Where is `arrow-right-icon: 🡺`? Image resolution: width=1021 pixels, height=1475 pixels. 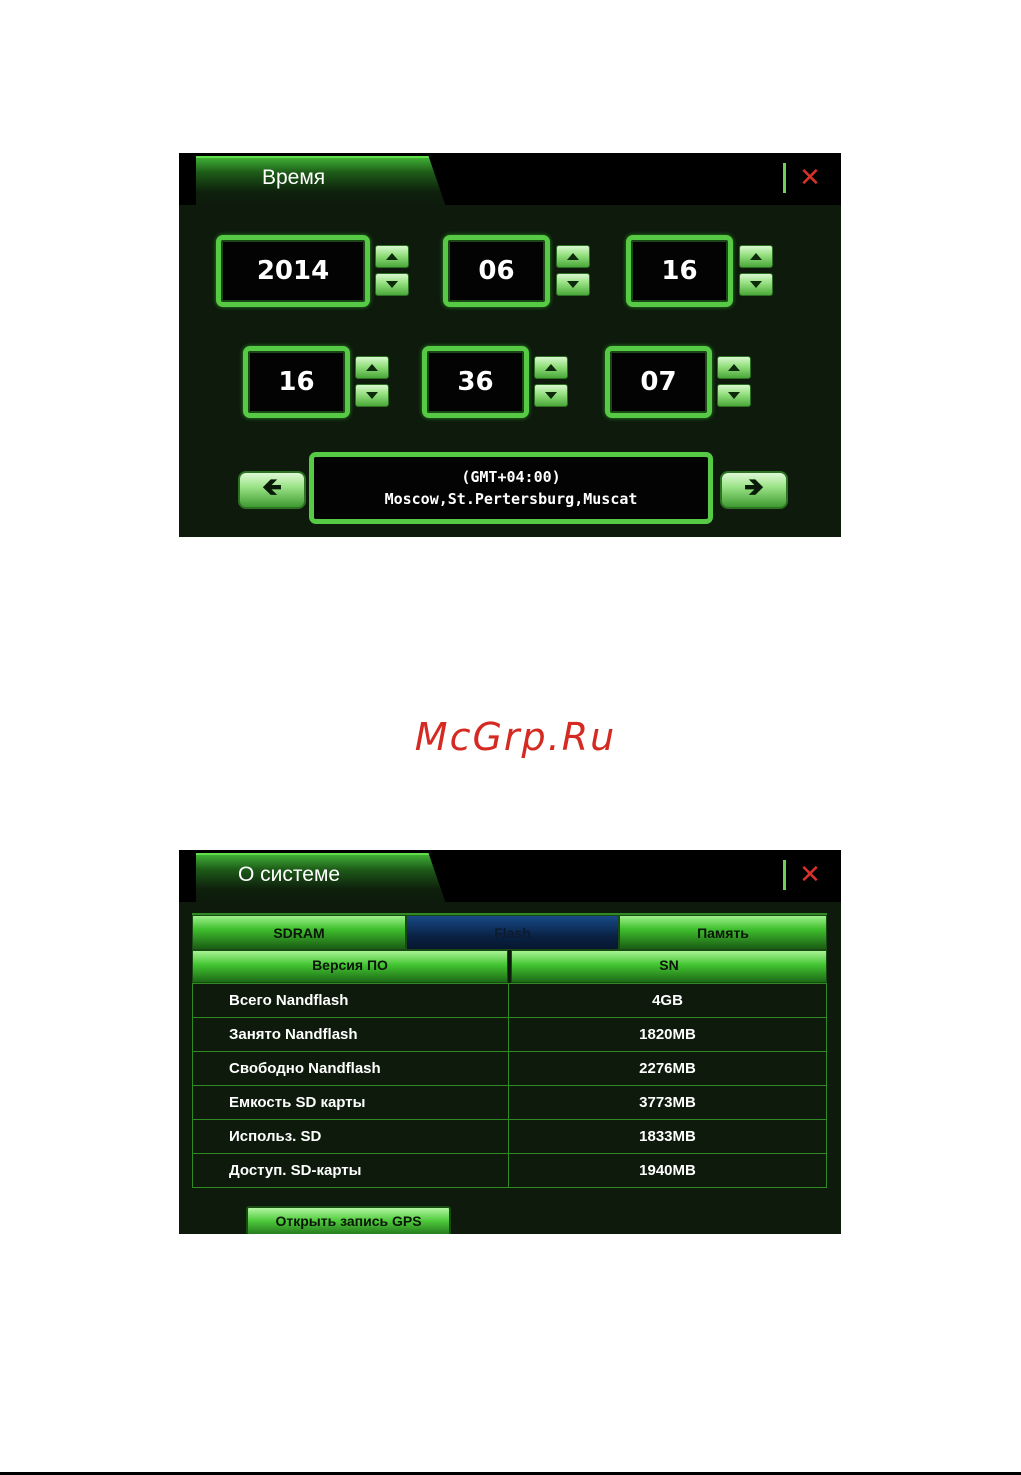 arrow-right-icon: 🡺 is located at coordinates (754, 486).